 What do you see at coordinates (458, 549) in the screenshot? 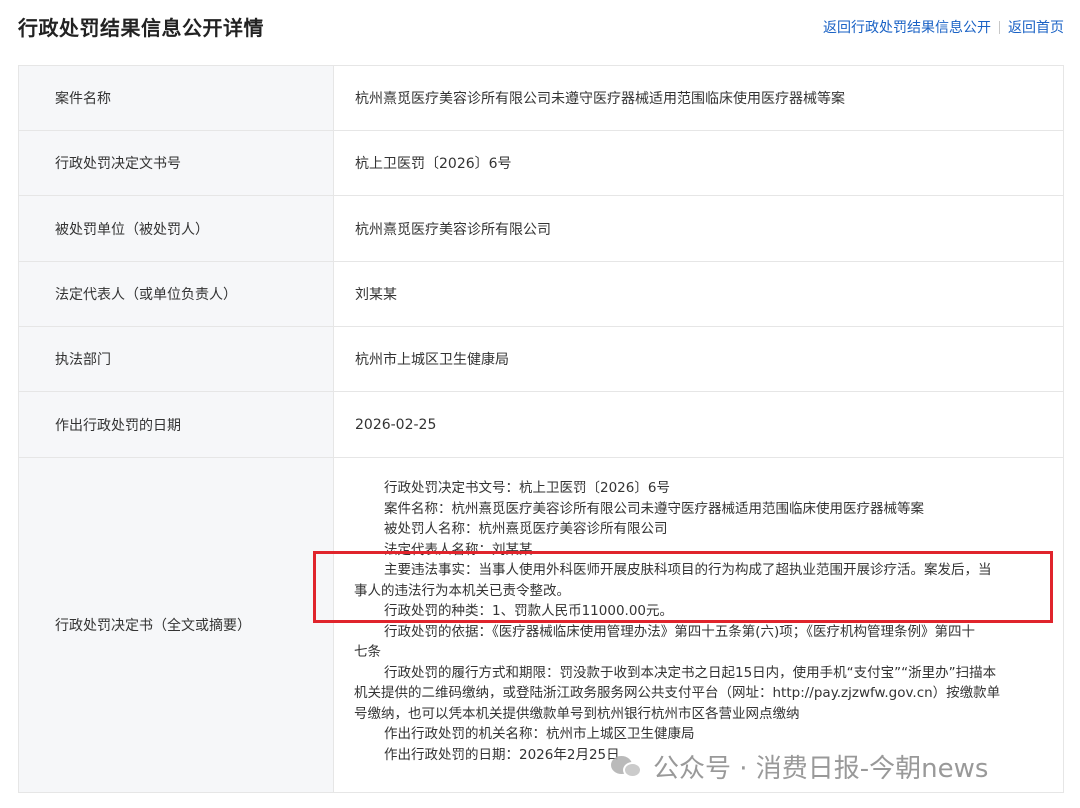
I see `decision-line: 法定代表人名称：刘某某` at bounding box center [458, 549].